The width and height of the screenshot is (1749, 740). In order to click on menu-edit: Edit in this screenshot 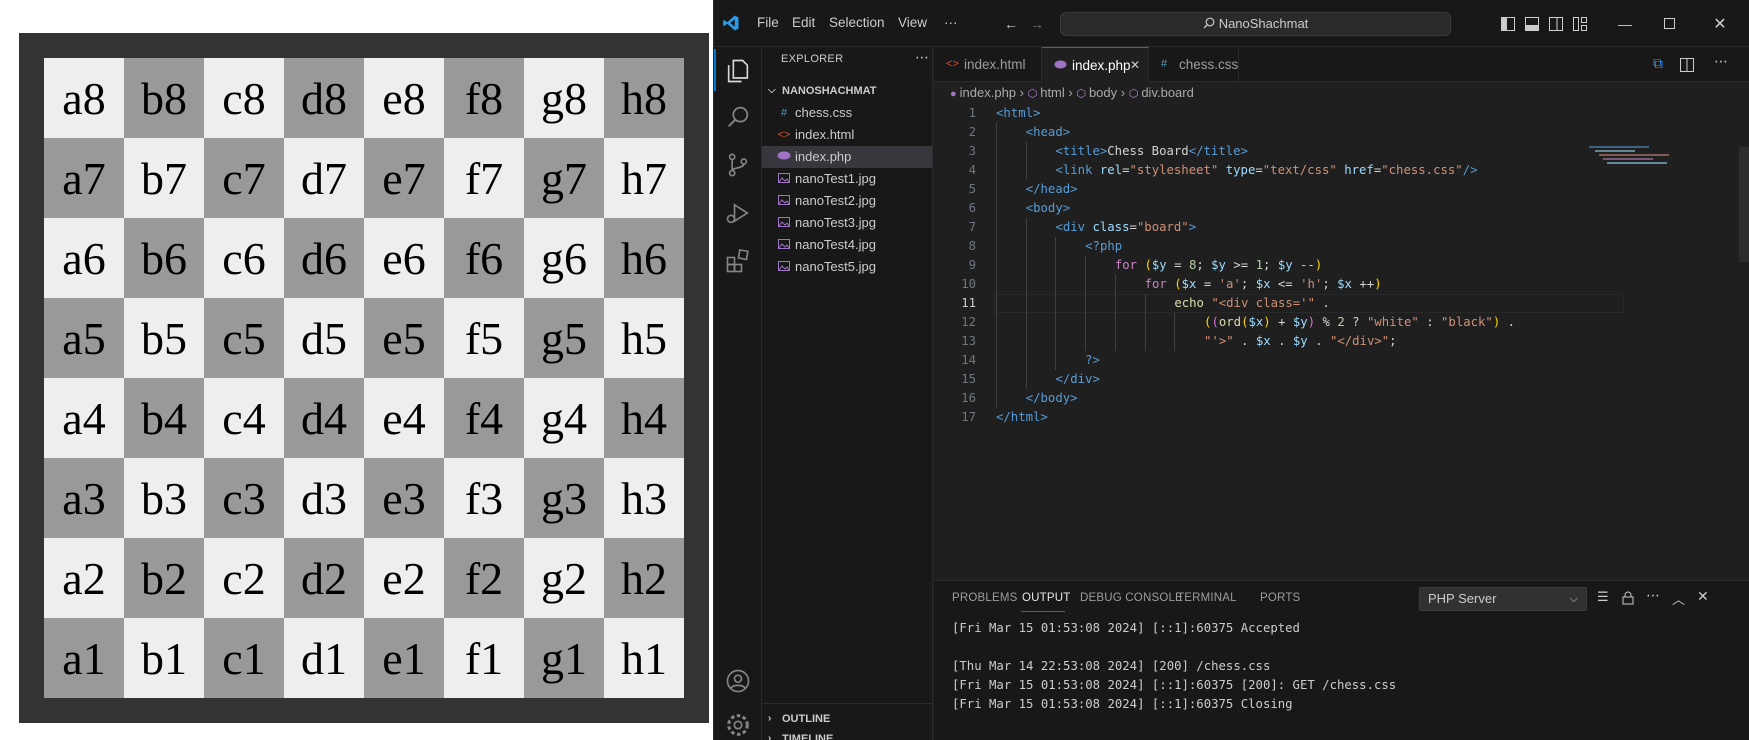, I will do `click(803, 22)`.